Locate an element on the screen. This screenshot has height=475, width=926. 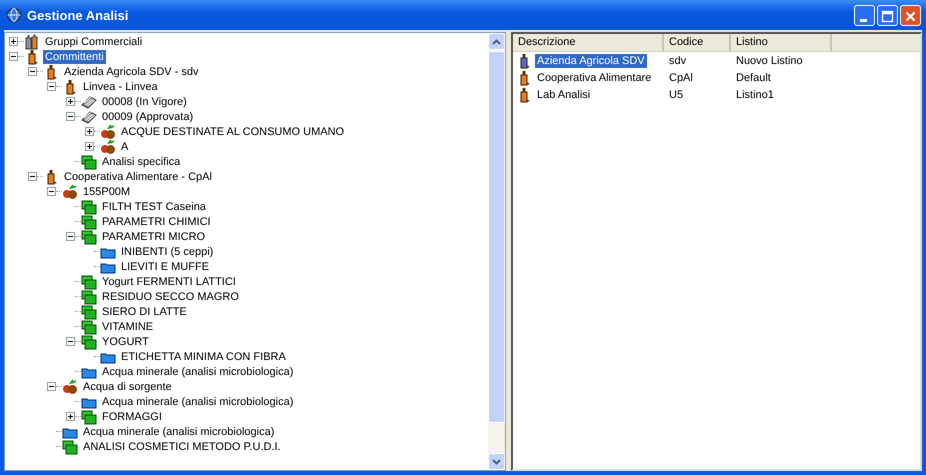
tree-item: PARAMETRI MICRO is located at coordinates (154, 237).